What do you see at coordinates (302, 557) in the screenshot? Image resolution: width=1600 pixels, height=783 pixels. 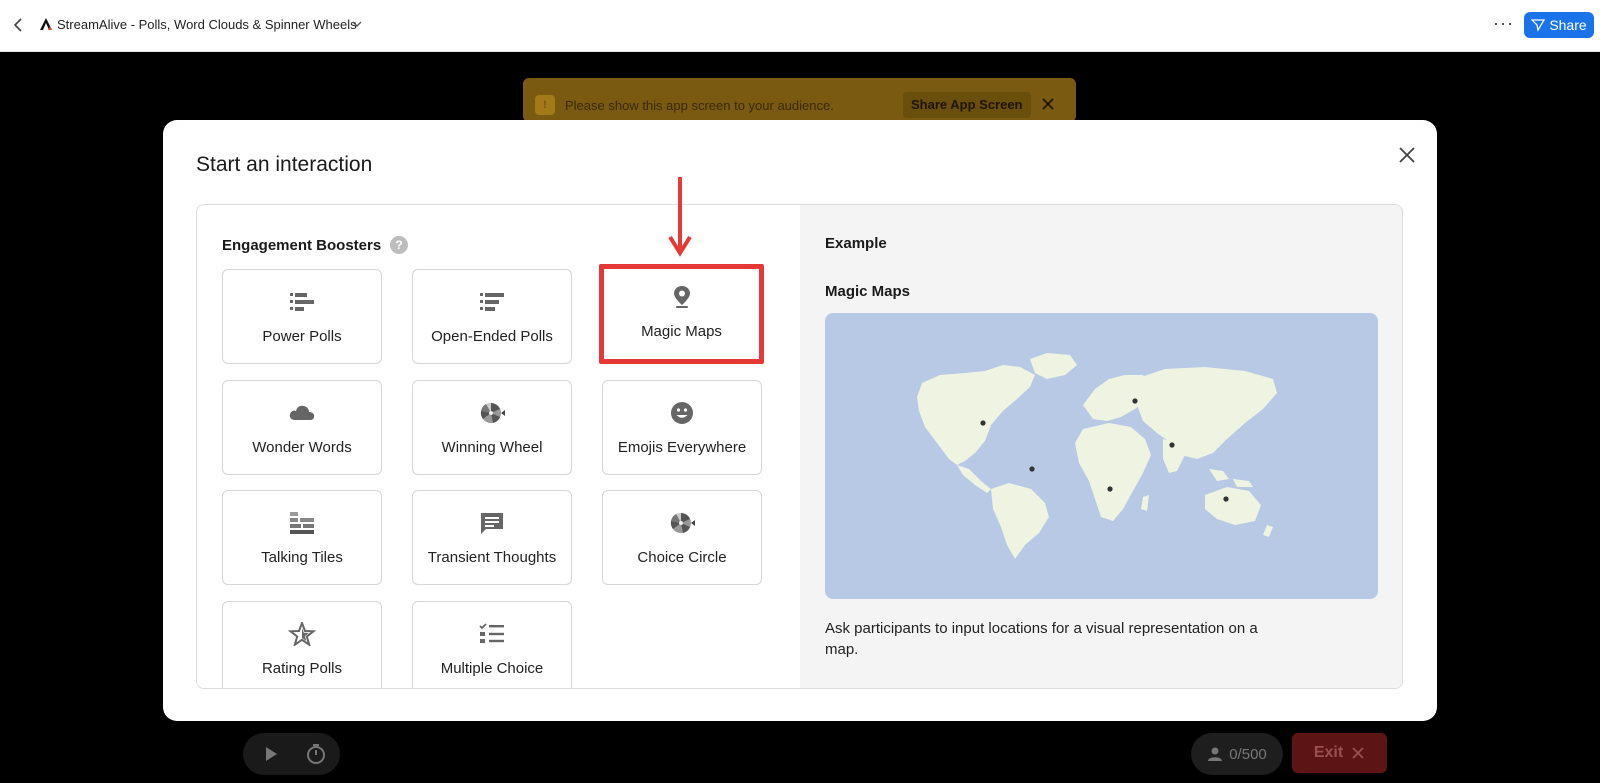 I see `tile-label: Talking Tiles` at bounding box center [302, 557].